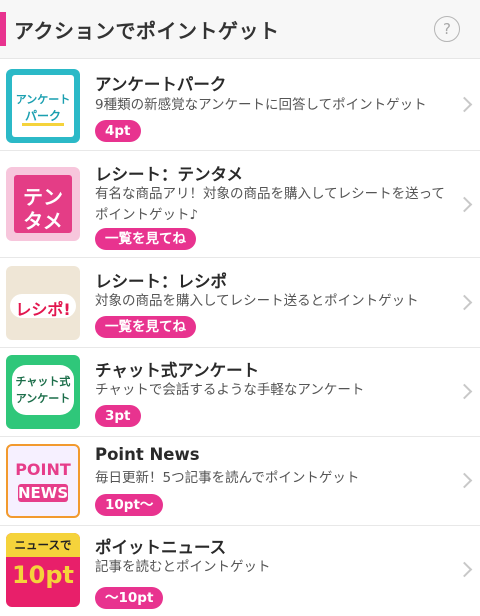  I want to click on item-name: チャット式アンケート, so click(177, 370).